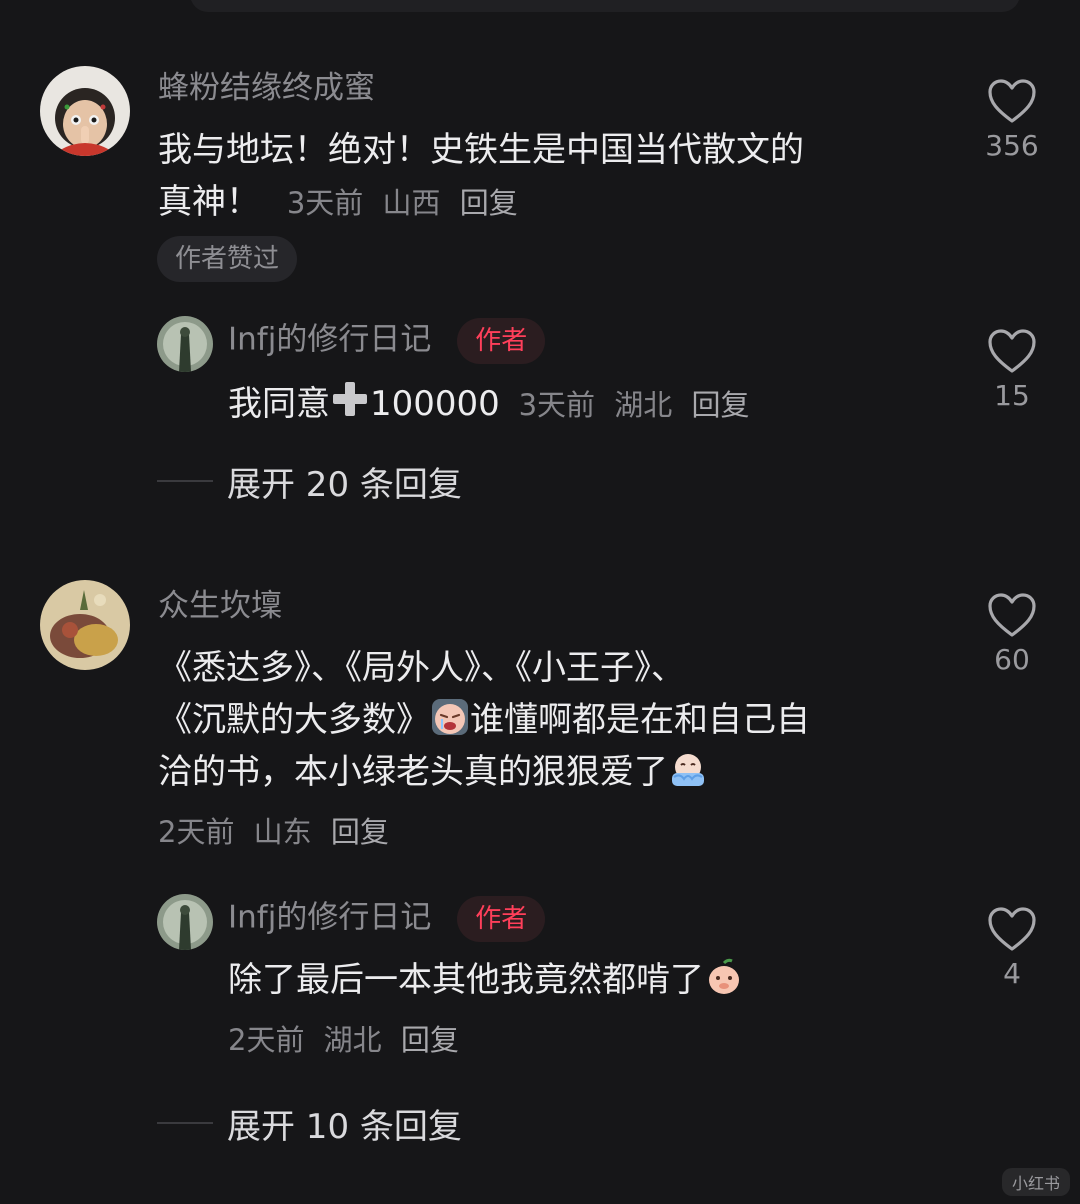  I want to click on comment-text-line: 《悉达多》、《局外人》、《小王子》、, so click(421, 668).